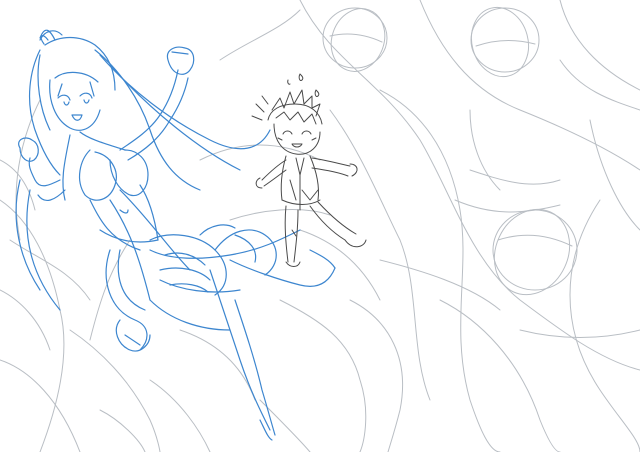  I want to click on boy-sweat-drops, so click(303, 85).